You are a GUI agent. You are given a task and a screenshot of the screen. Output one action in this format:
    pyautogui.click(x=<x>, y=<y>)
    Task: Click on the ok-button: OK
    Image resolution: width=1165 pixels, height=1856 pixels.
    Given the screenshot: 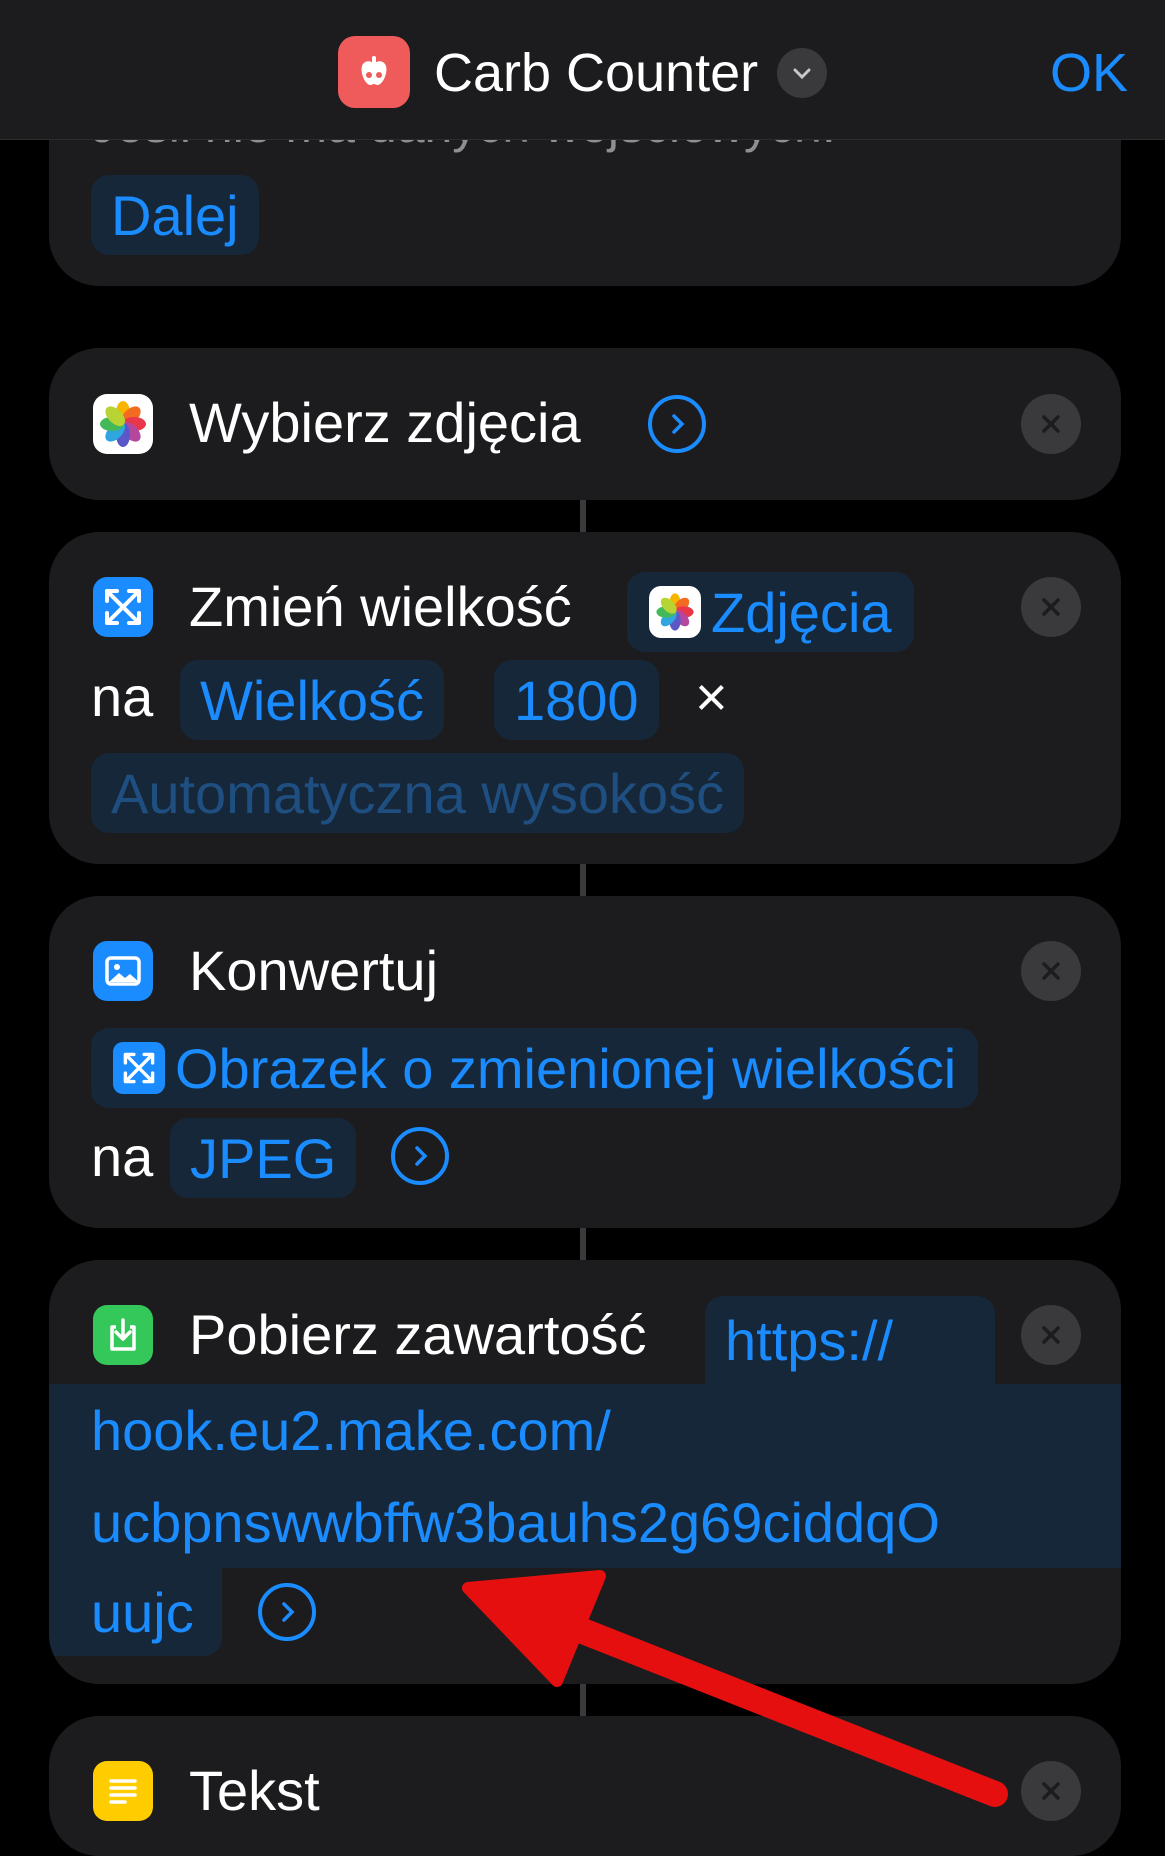 What is the action you would take?
    pyautogui.click(x=1089, y=73)
    